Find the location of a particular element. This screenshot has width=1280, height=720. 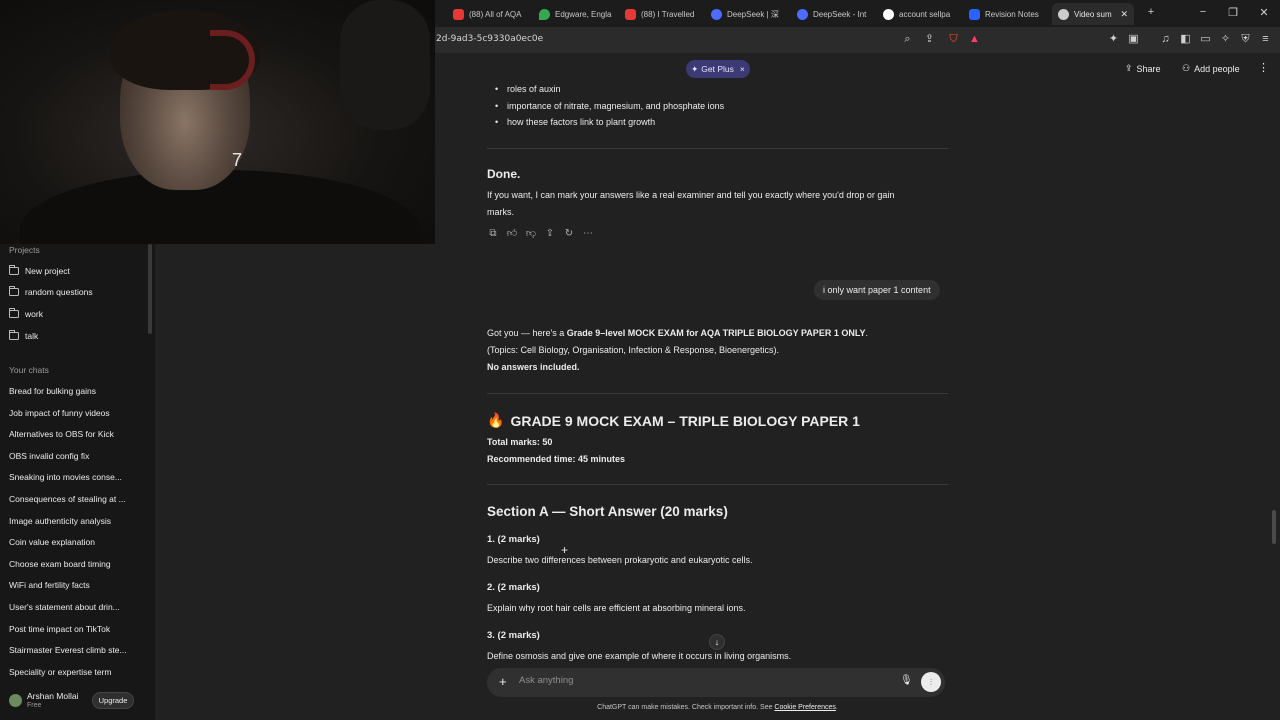

intro-text: Got you — here's a is located at coordinates (527, 333).